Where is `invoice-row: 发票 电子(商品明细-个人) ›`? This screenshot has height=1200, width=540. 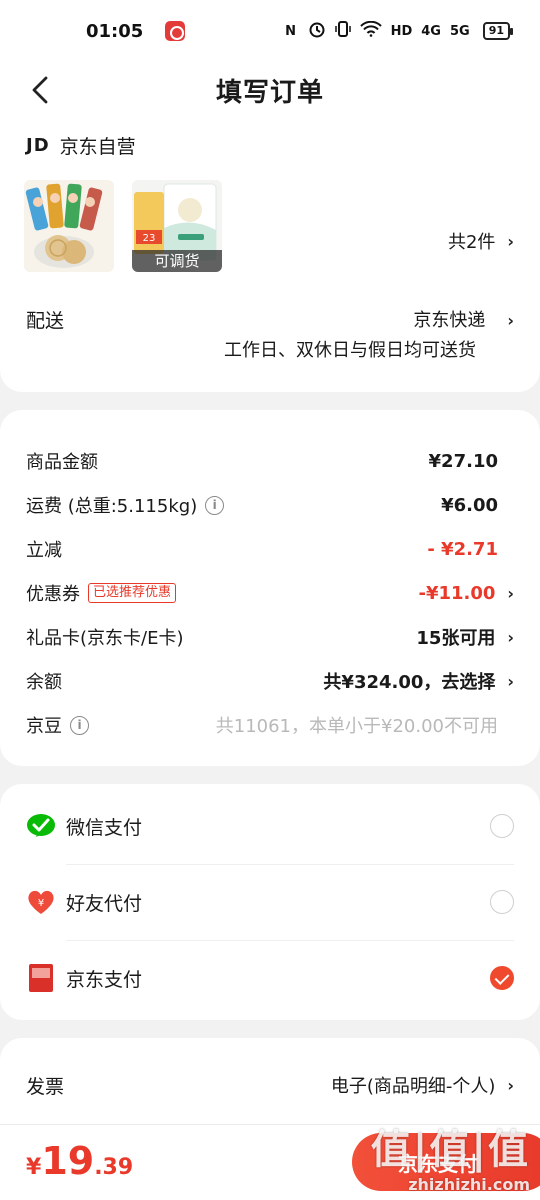 invoice-row: 发票 电子(商品明细-个人) › is located at coordinates (270, 1085).